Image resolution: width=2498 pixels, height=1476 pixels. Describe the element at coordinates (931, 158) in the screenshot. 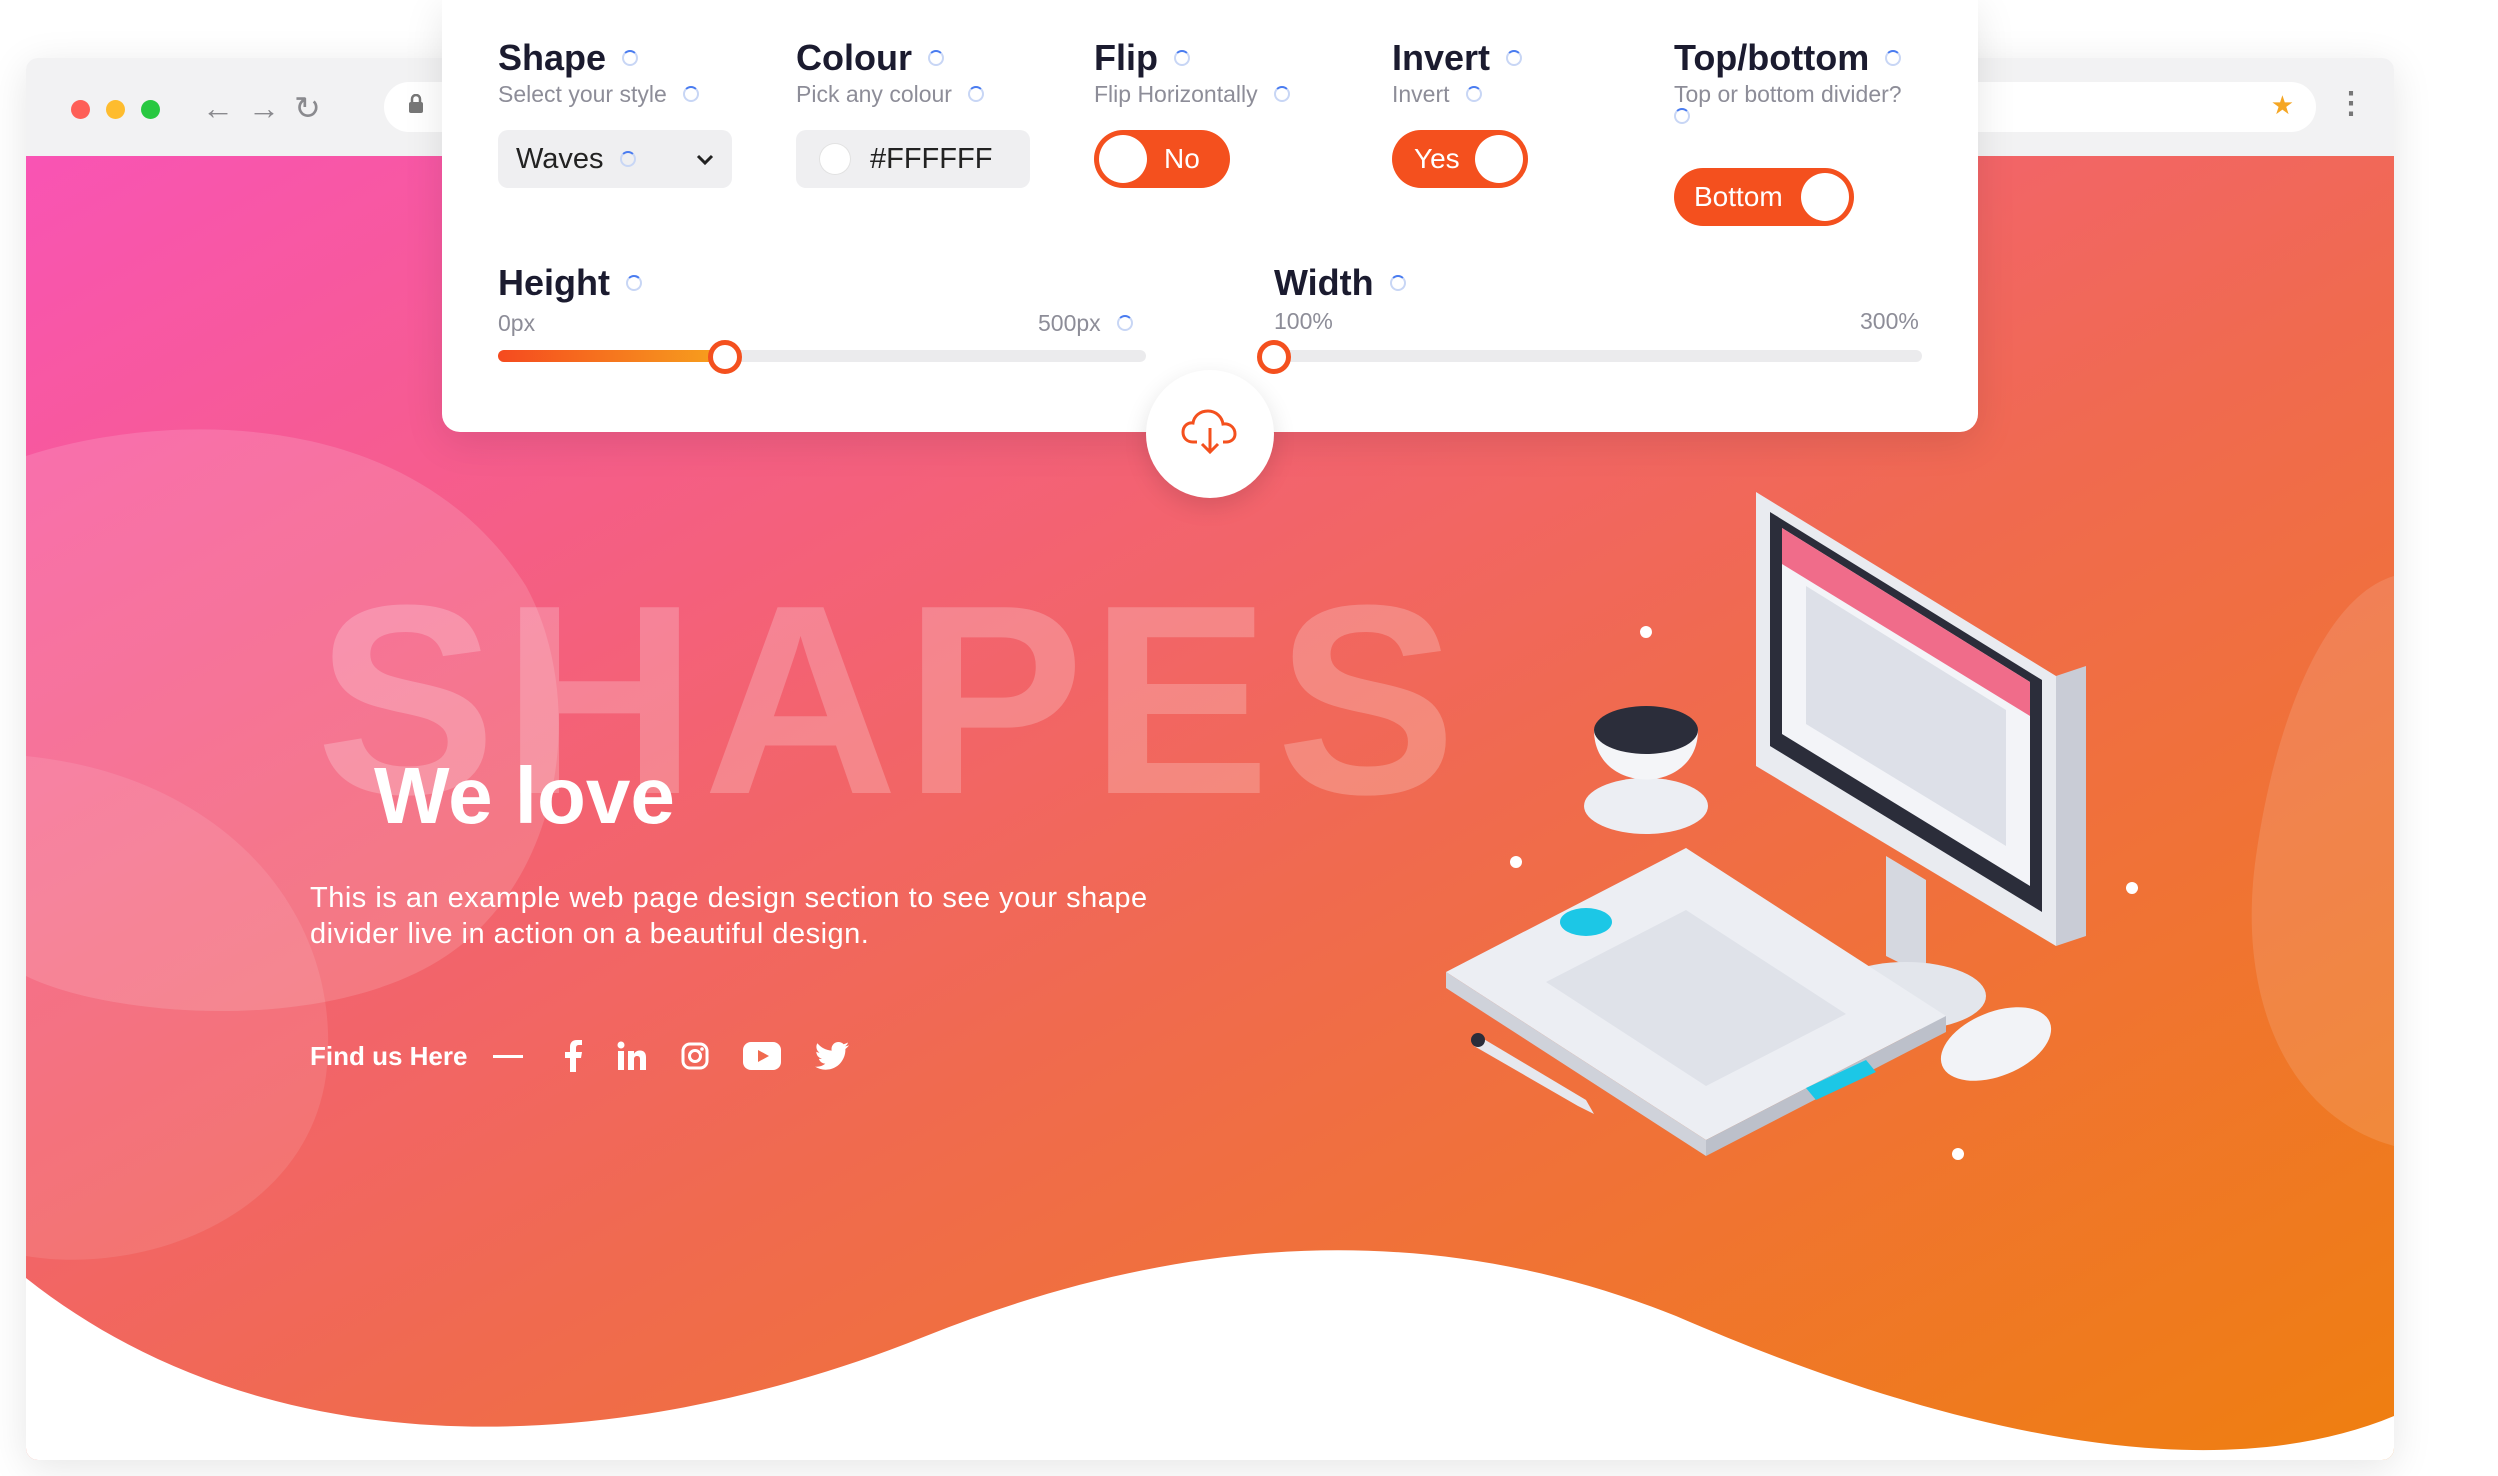

I see `colour-value: #FFFFFF` at that location.